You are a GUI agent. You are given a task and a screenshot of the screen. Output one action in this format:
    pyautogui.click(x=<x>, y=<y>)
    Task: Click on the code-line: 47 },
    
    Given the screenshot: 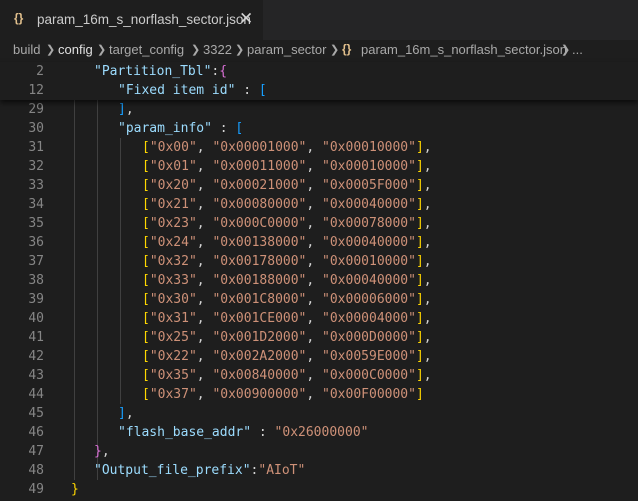 What is the action you would take?
    pyautogui.click(x=319, y=451)
    